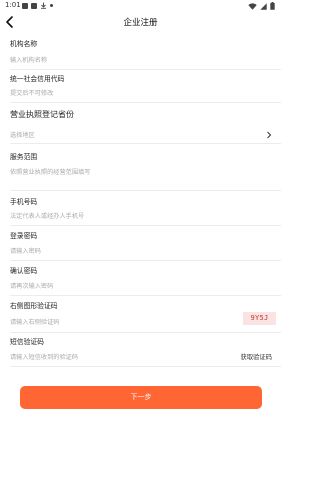 This screenshot has width=320, height=500. Describe the element at coordinates (25, 250) in the screenshot. I see `password-input: 请输入密码` at that location.